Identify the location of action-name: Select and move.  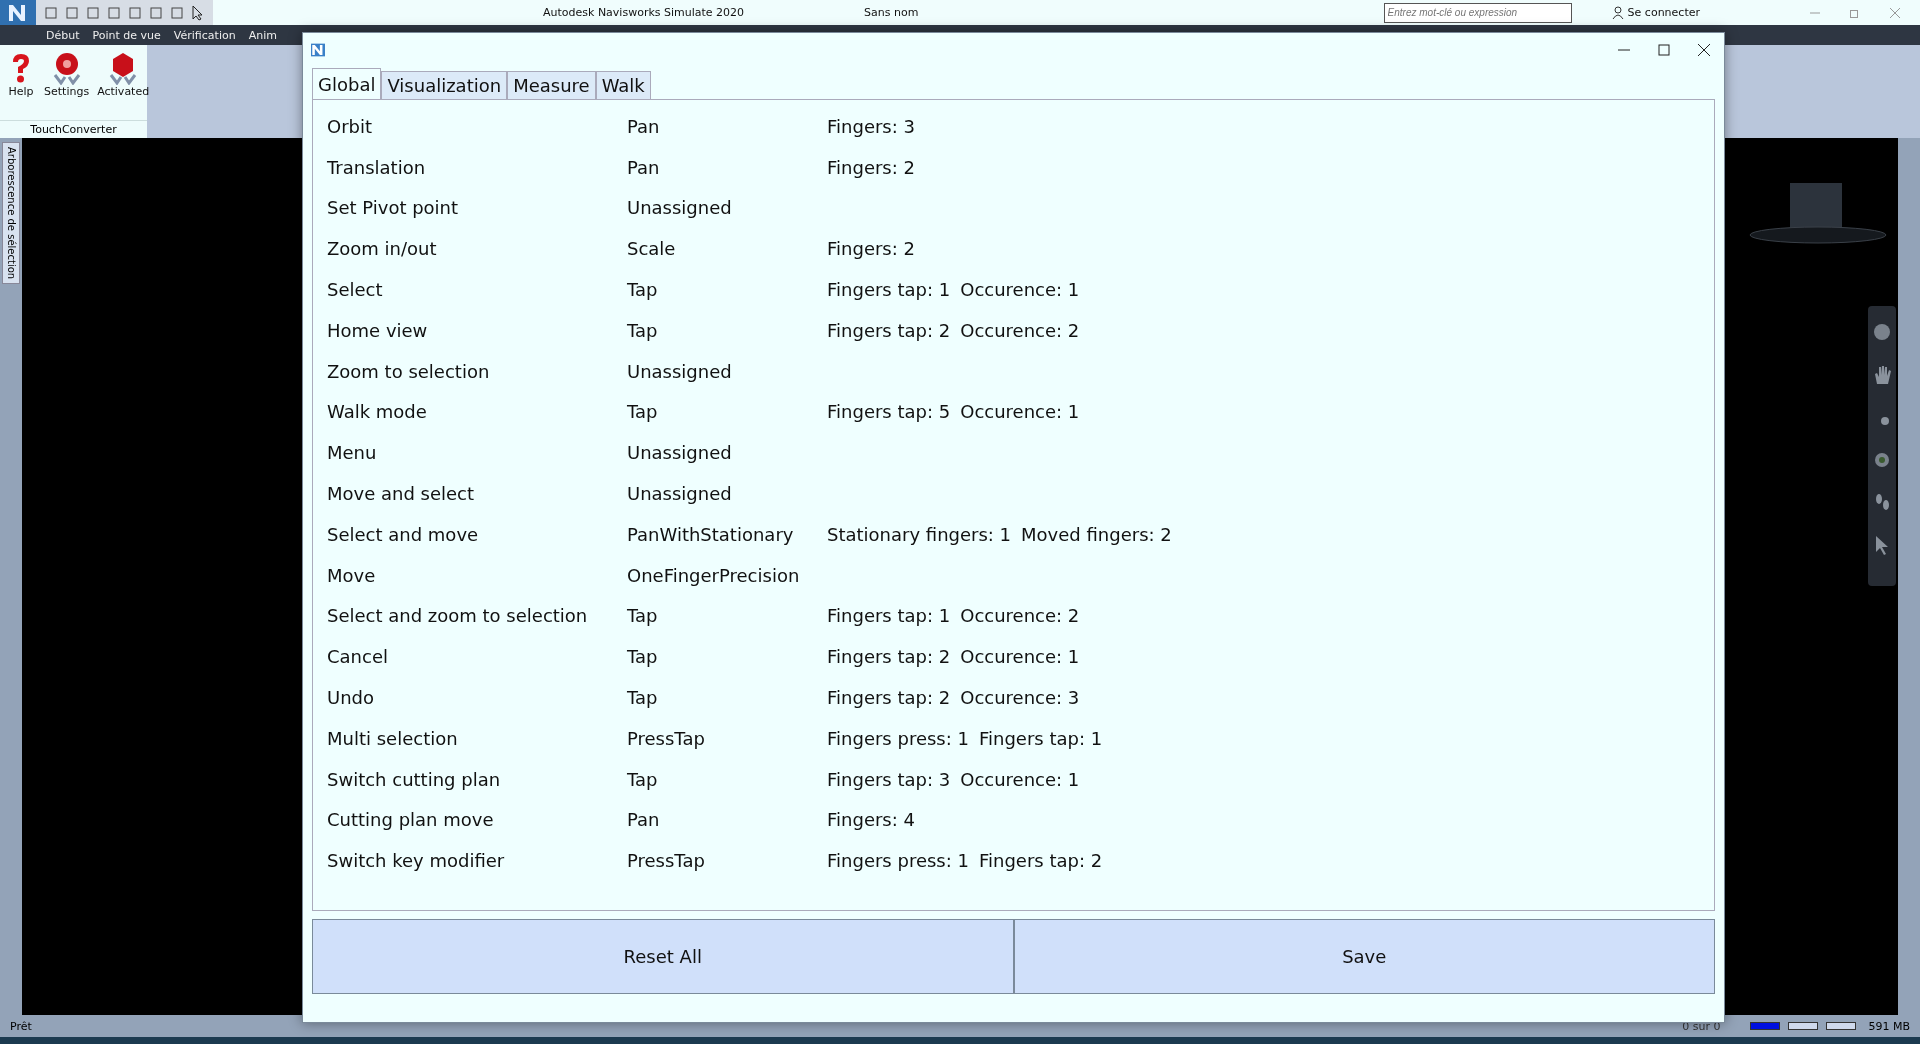
(403, 534).